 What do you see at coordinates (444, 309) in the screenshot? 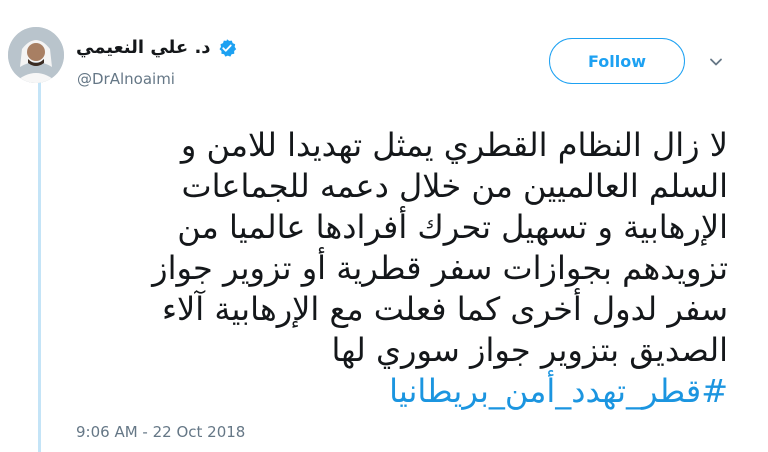
I see `tweet-line: سفر لدول أخرى كما فعلت مع الإرهابية آلاء` at bounding box center [444, 309].